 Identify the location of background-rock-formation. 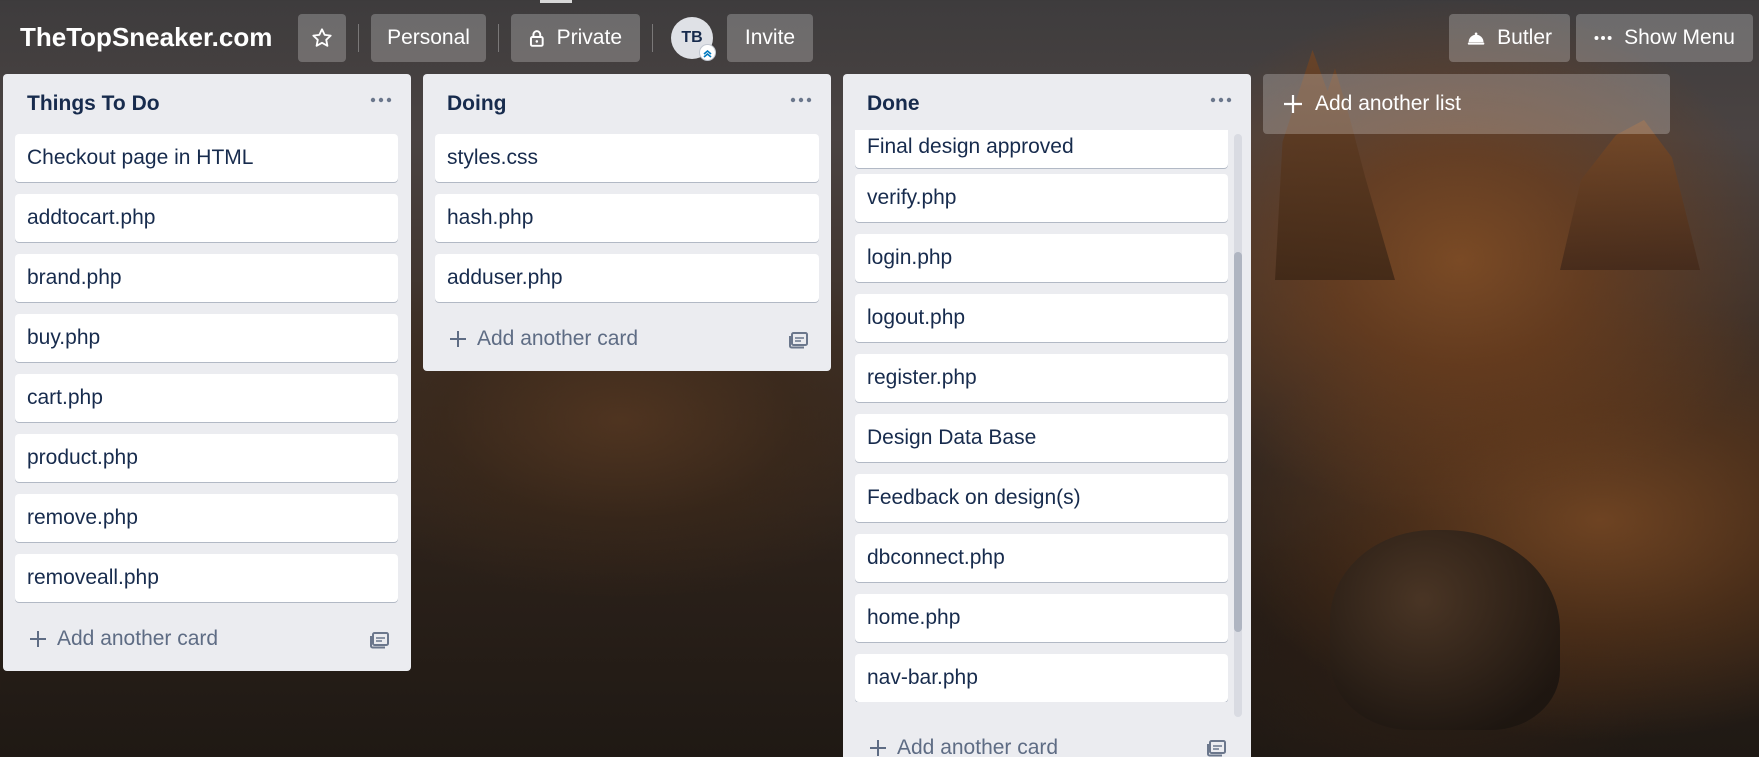
(1630, 195).